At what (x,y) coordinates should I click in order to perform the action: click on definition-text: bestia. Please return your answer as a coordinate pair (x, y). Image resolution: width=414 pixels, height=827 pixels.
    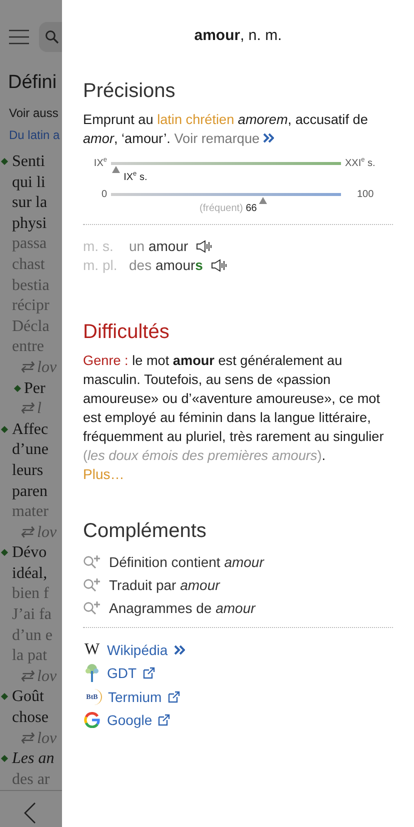
    Looking at the image, I should click on (30, 286).